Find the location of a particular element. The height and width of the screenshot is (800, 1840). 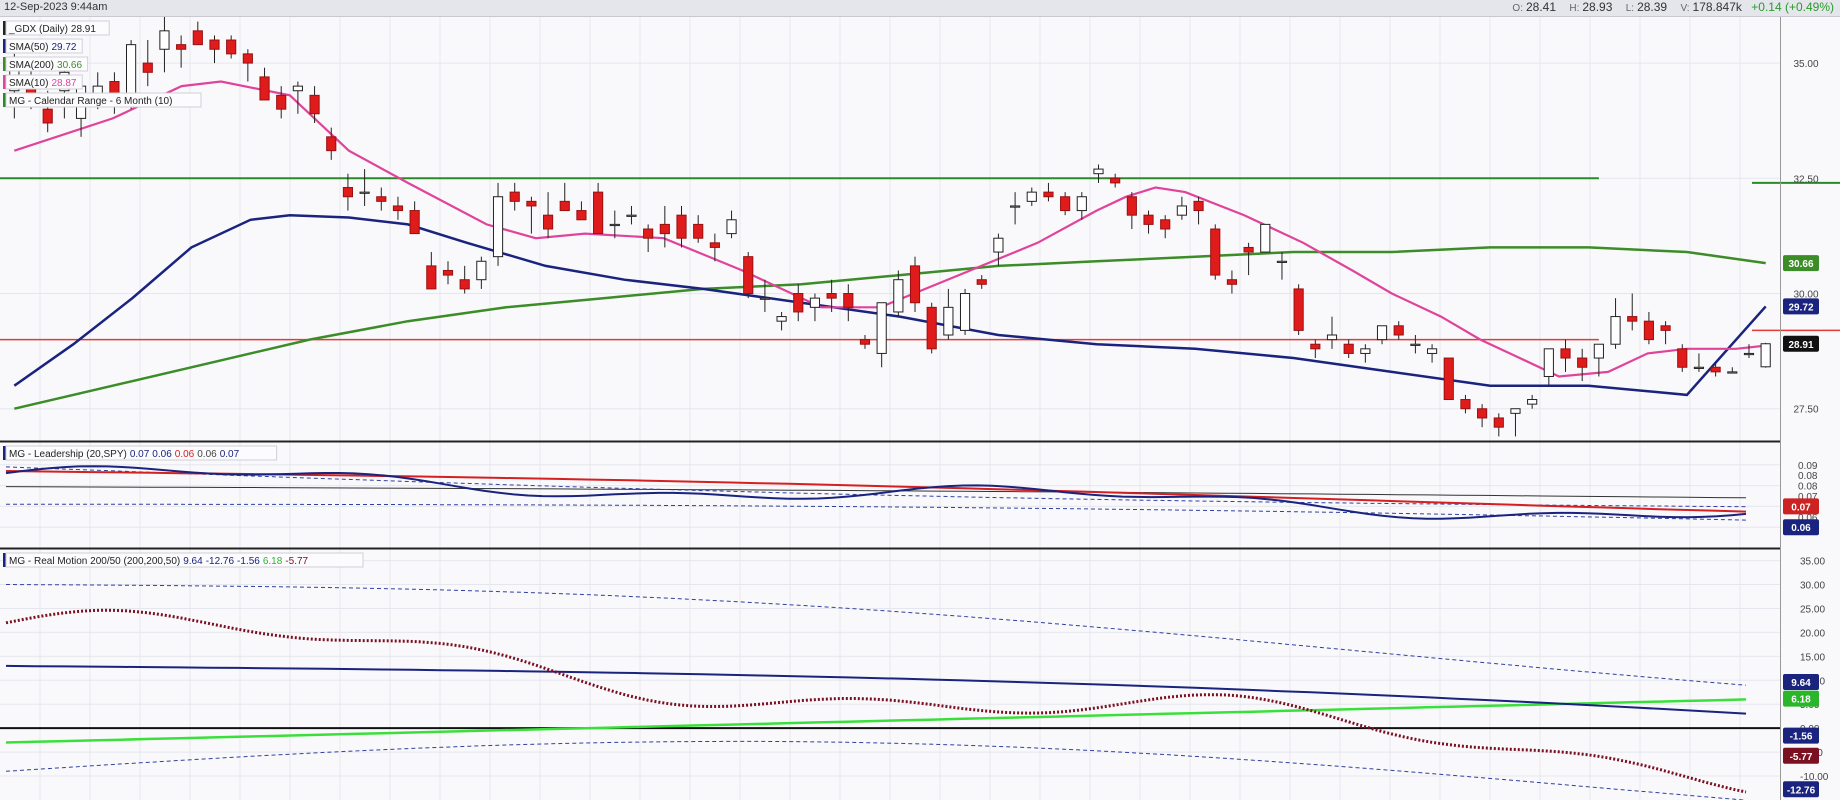

realmotion-tick-label: 30.00 is located at coordinates (1812, 586).